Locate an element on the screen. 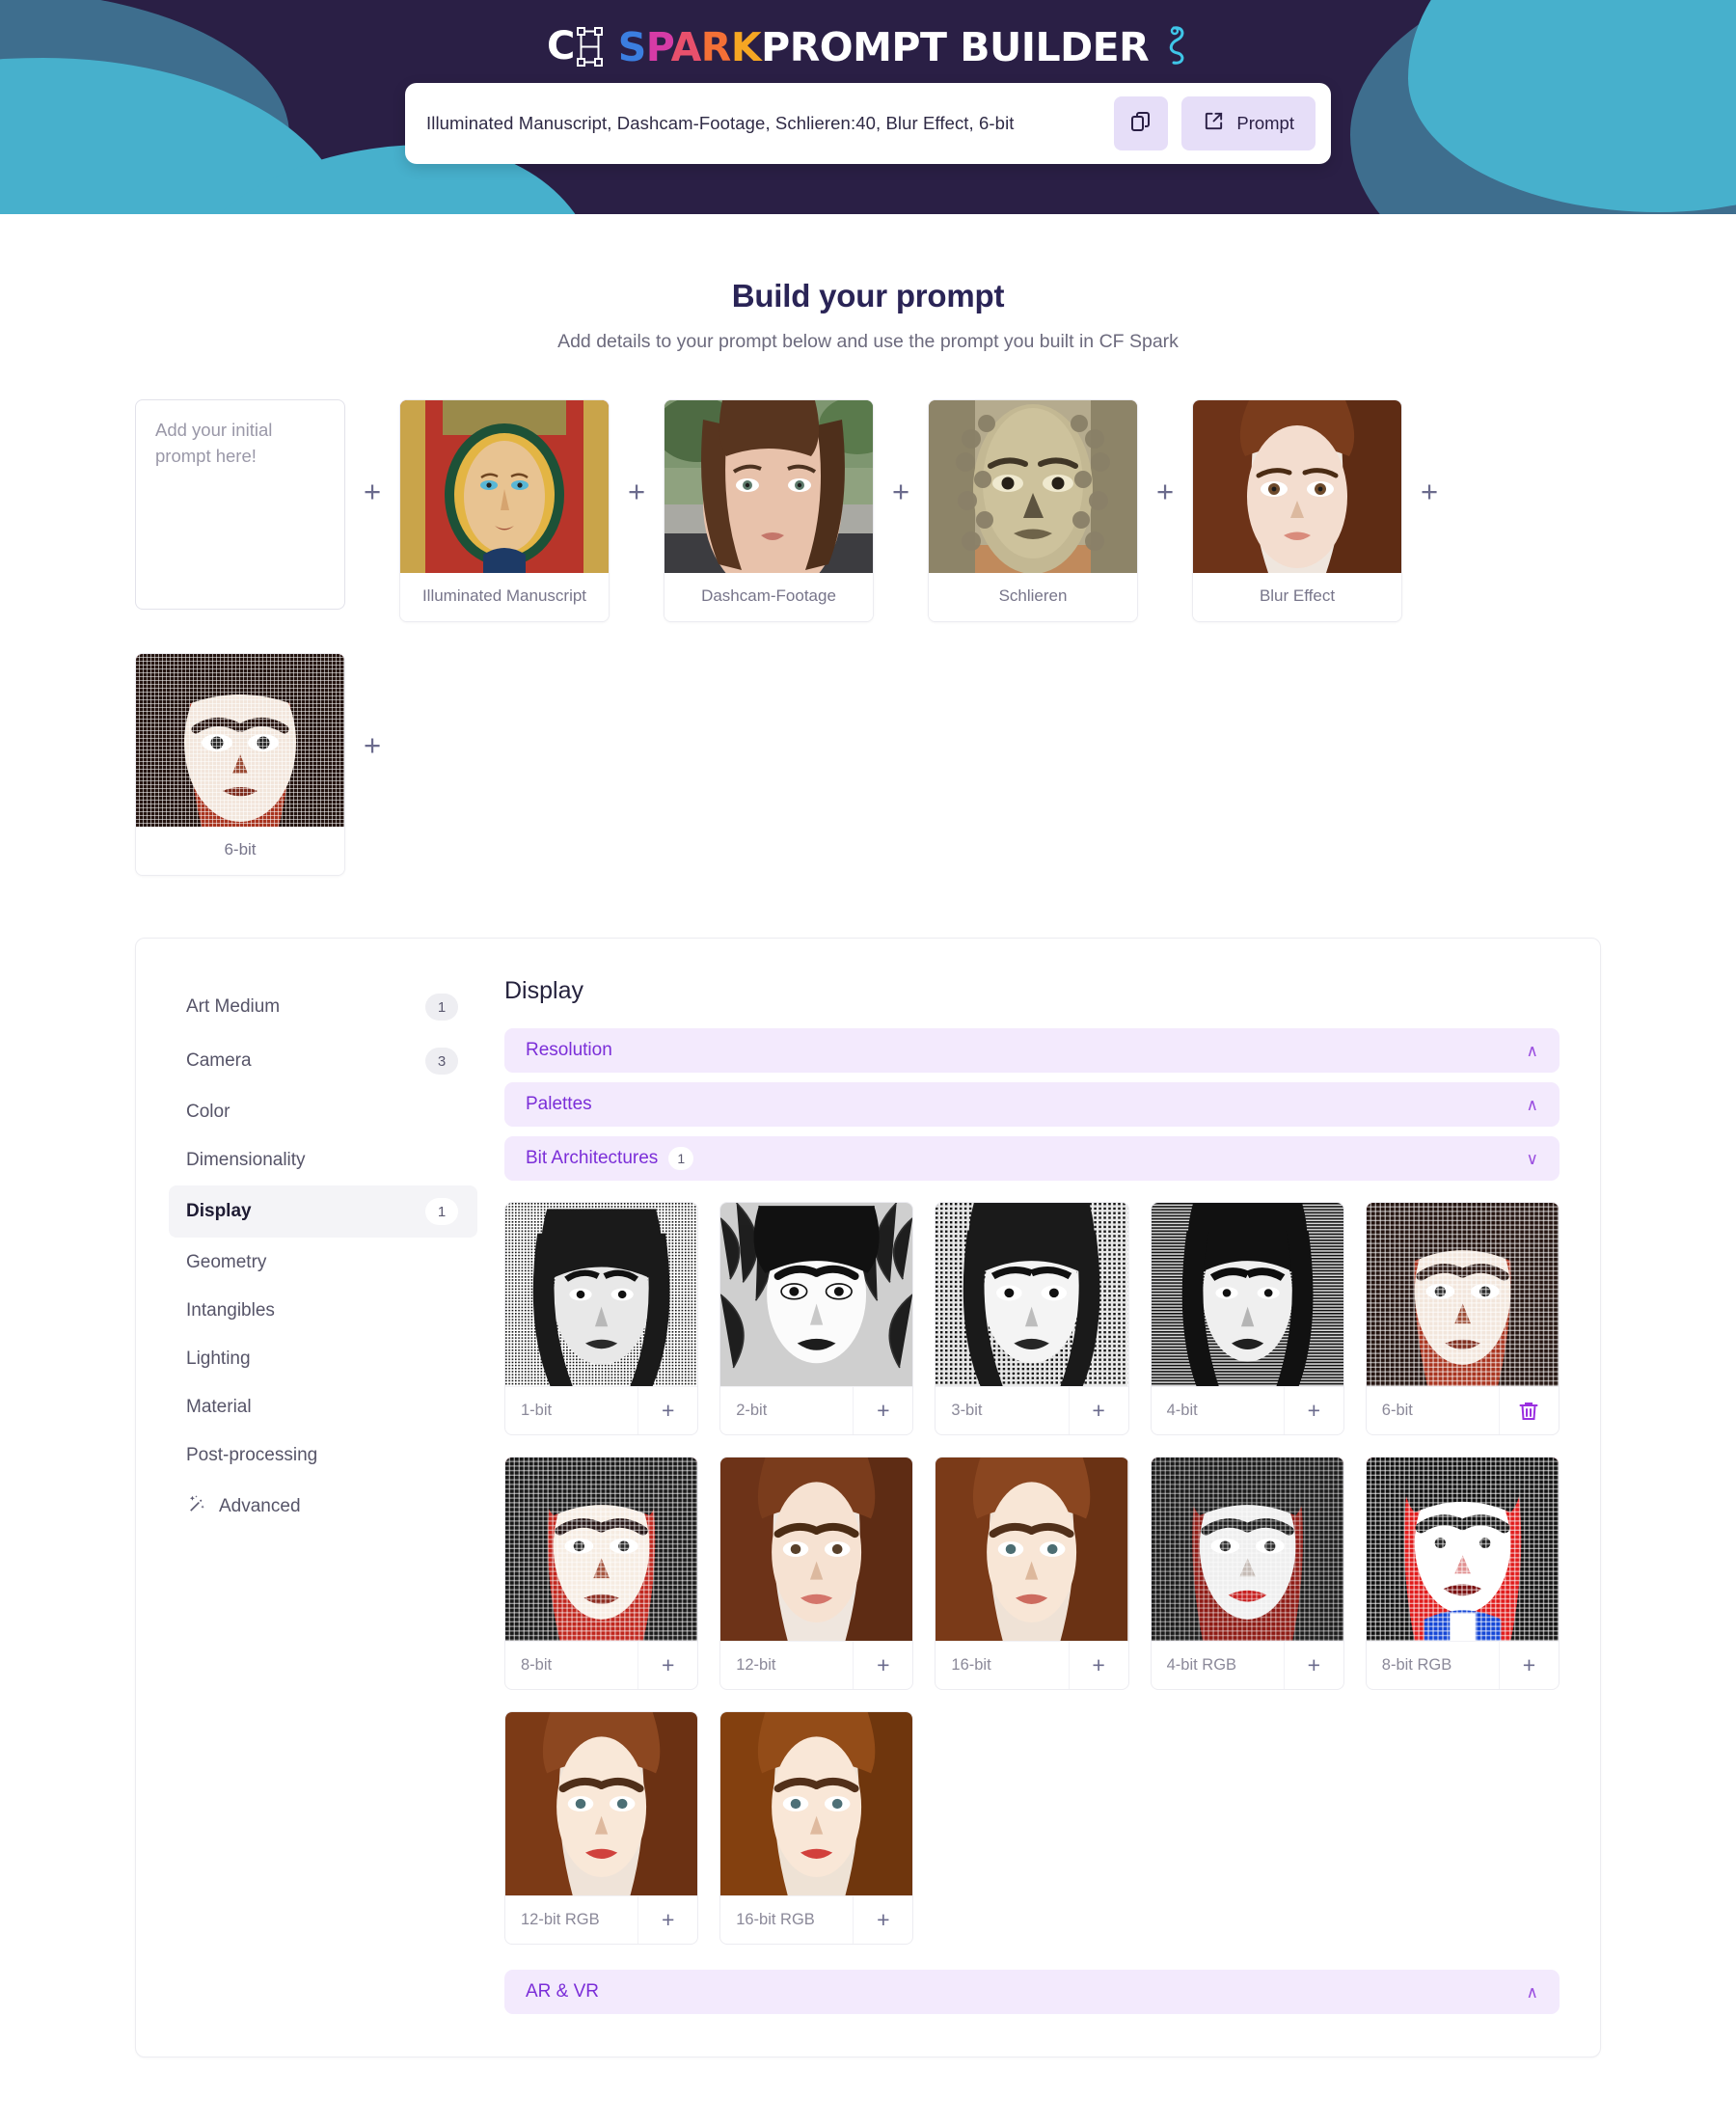  sidebar-label-dimensionality: Dimensionality is located at coordinates (246, 1160).